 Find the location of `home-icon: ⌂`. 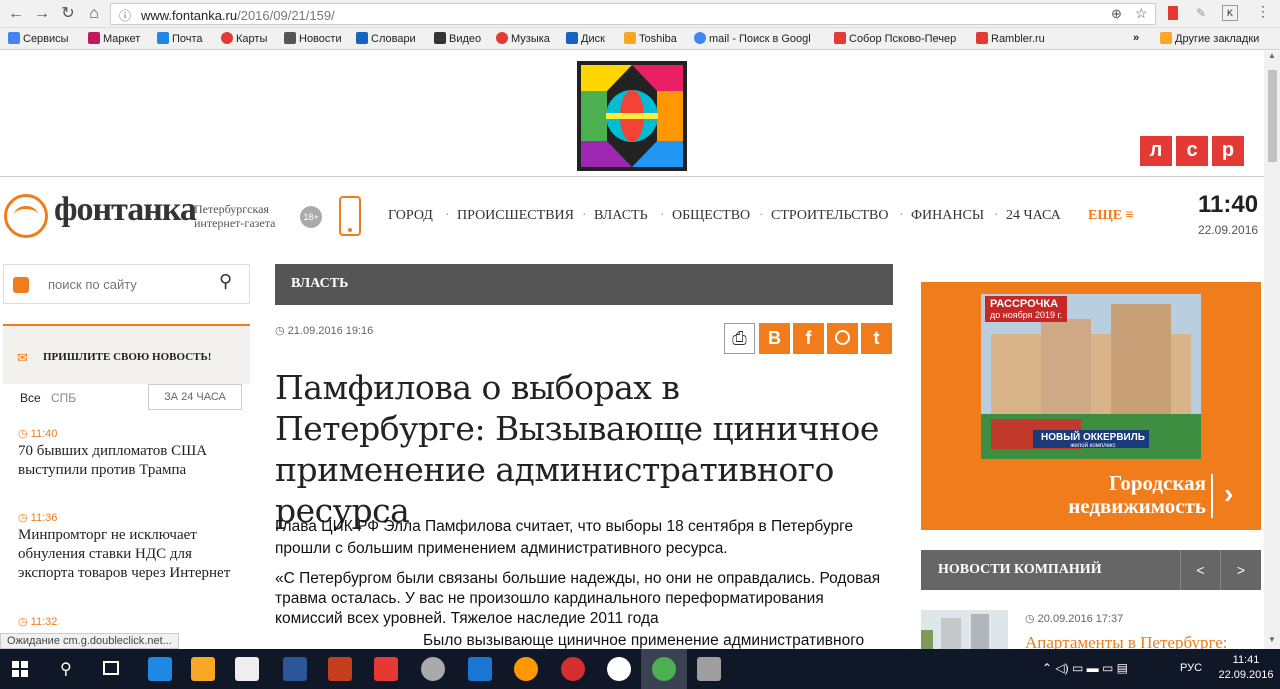

home-icon: ⌂ is located at coordinates (94, 14).